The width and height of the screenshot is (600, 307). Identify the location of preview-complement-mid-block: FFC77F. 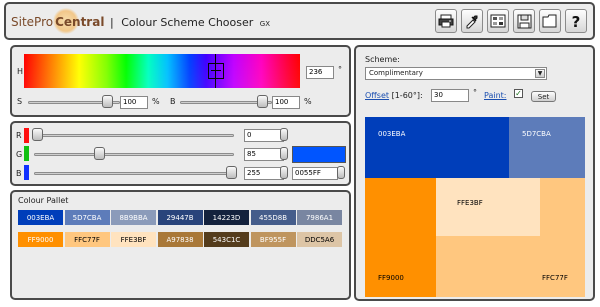
(510, 266).